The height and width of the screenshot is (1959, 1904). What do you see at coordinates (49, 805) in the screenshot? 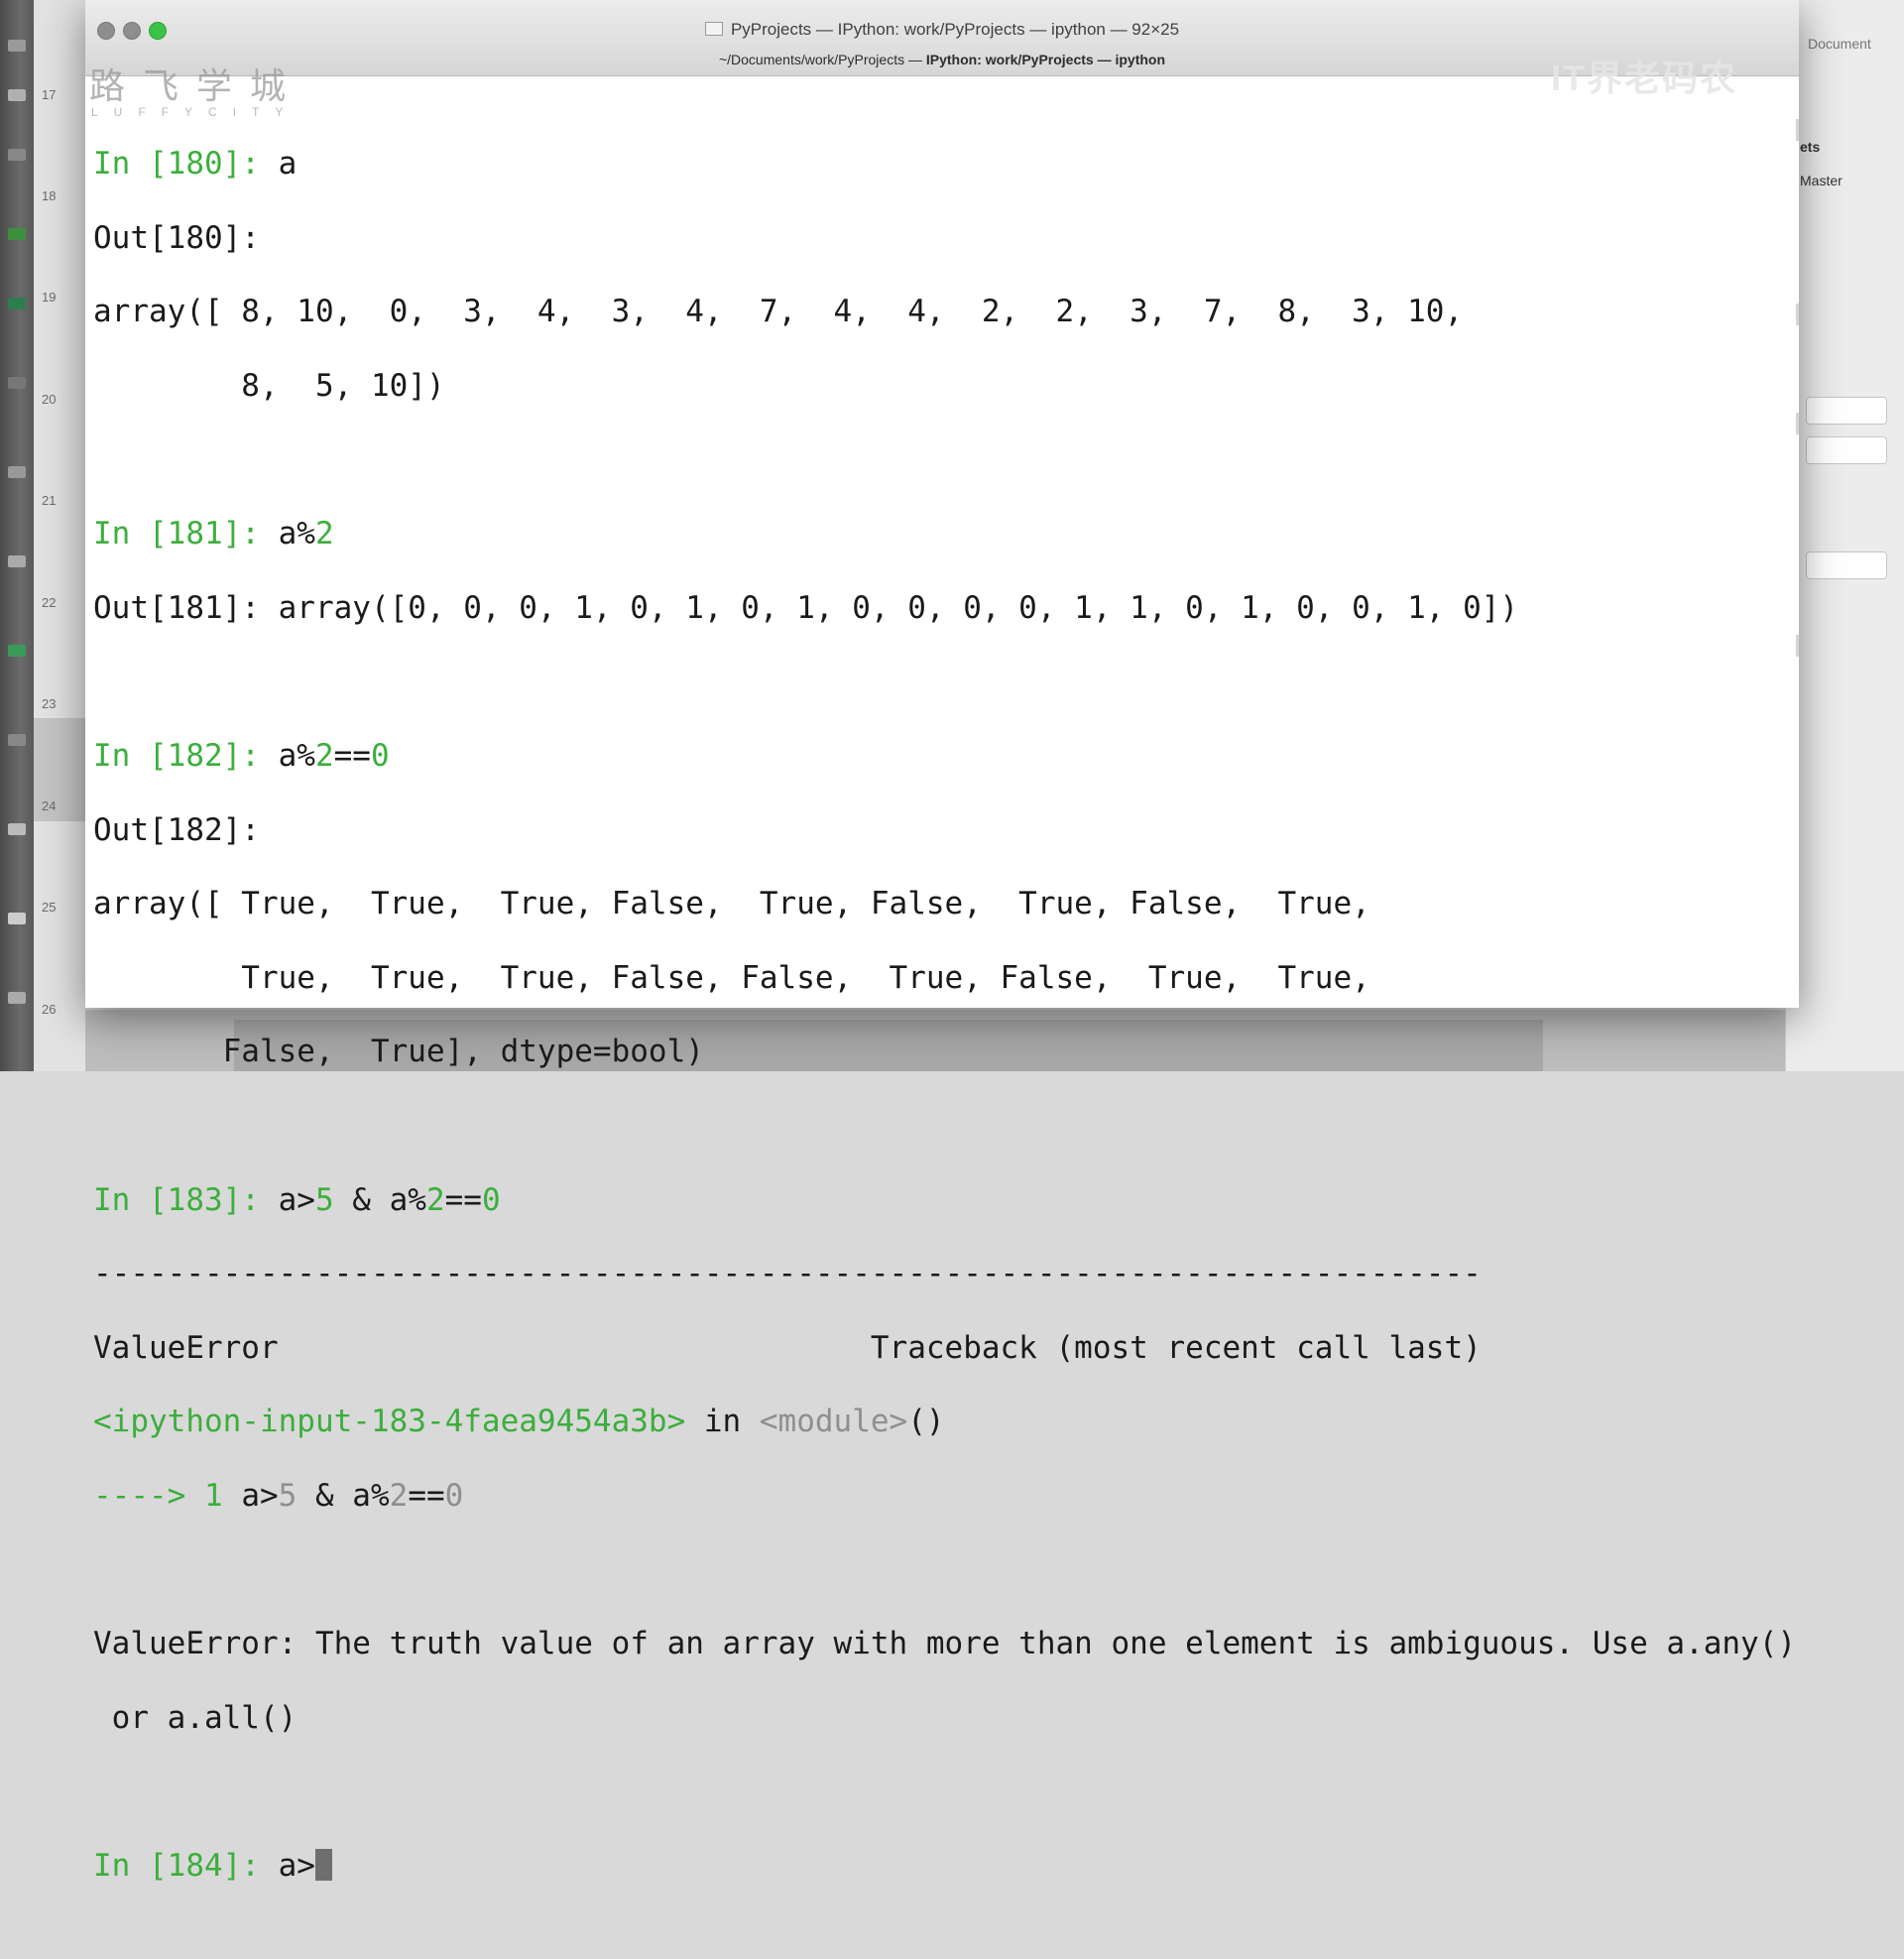
I see `ruler-number: 24` at bounding box center [49, 805].